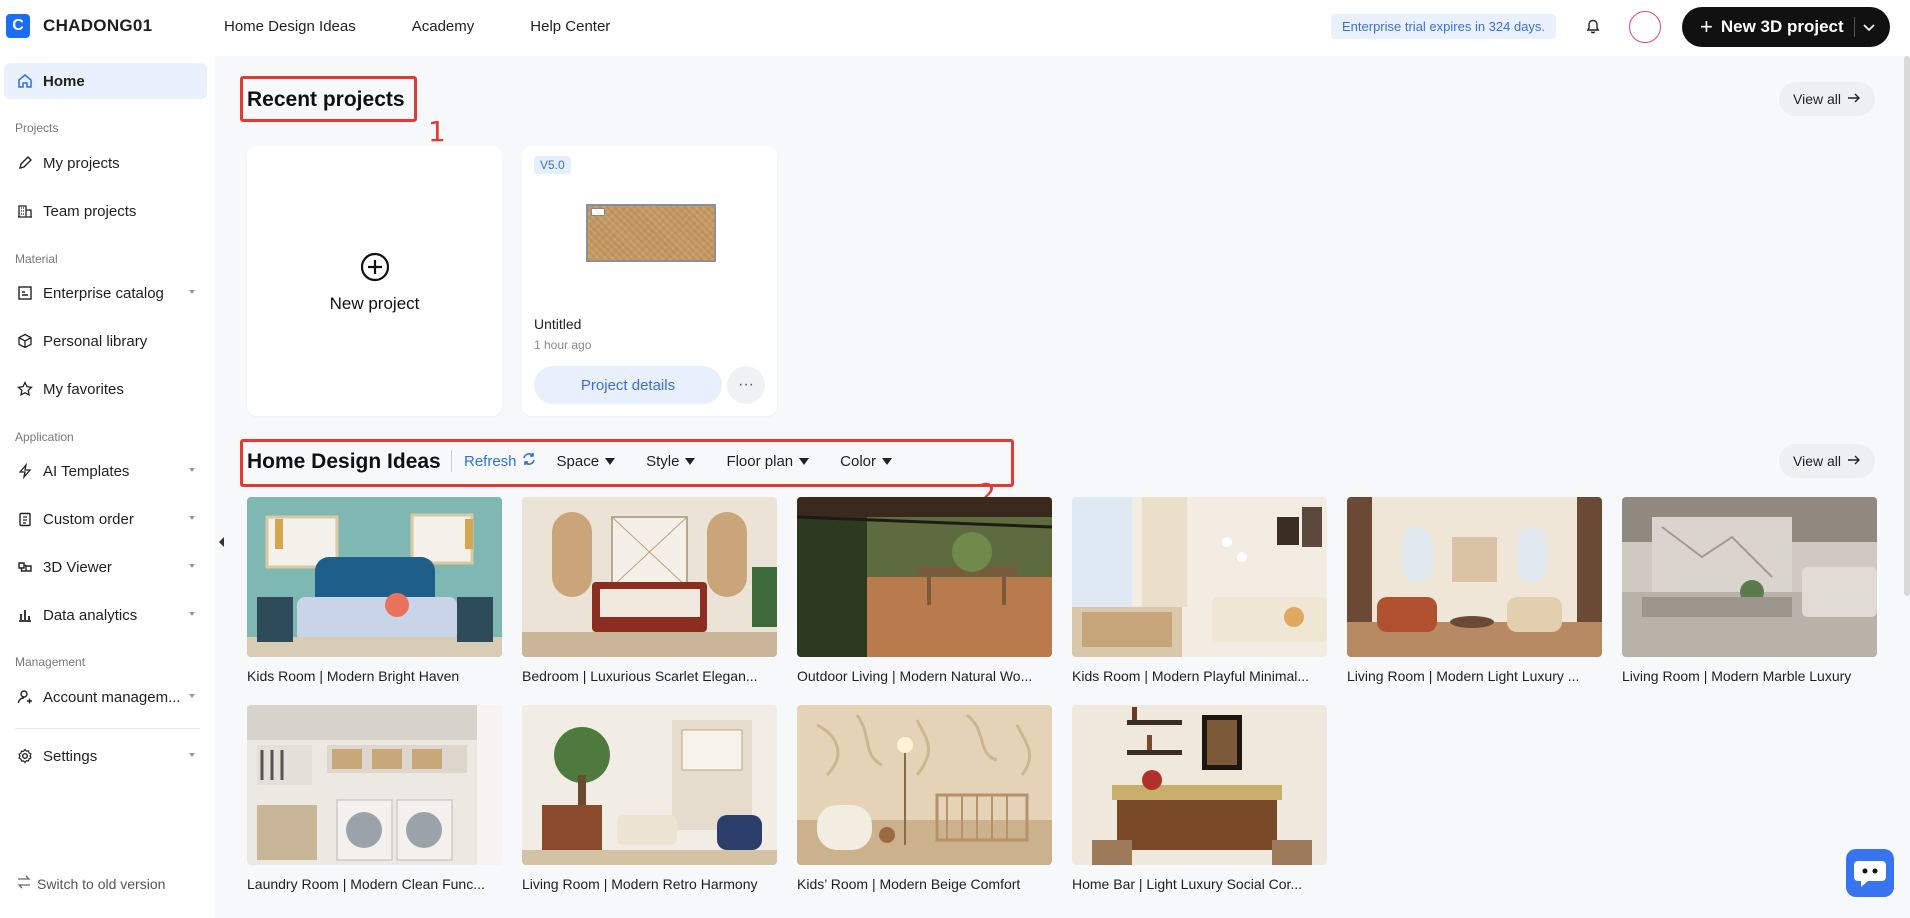 This screenshot has height=918, width=1910. Describe the element at coordinates (529, 461) in the screenshot. I see `refresh-icon` at that location.